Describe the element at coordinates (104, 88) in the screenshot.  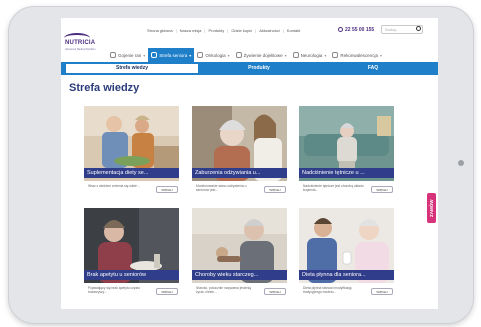
I see `page-title: Strefa wiedzy` at that location.